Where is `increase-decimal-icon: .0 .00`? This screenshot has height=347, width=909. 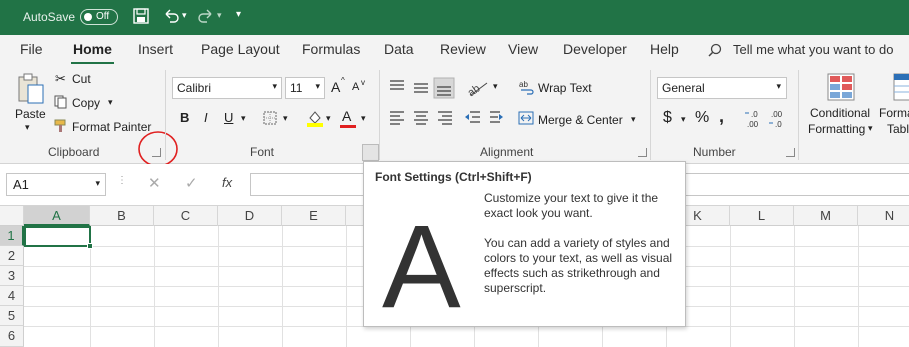 increase-decimal-icon: .0 .00 is located at coordinates (755, 119).